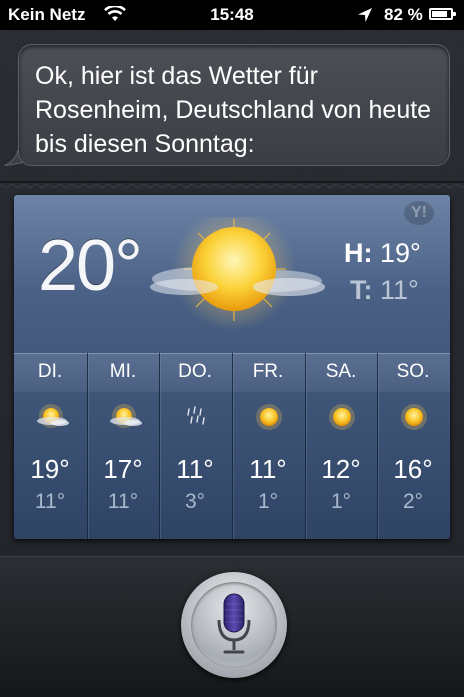  I want to click on siri-mic-button, so click(234, 625).